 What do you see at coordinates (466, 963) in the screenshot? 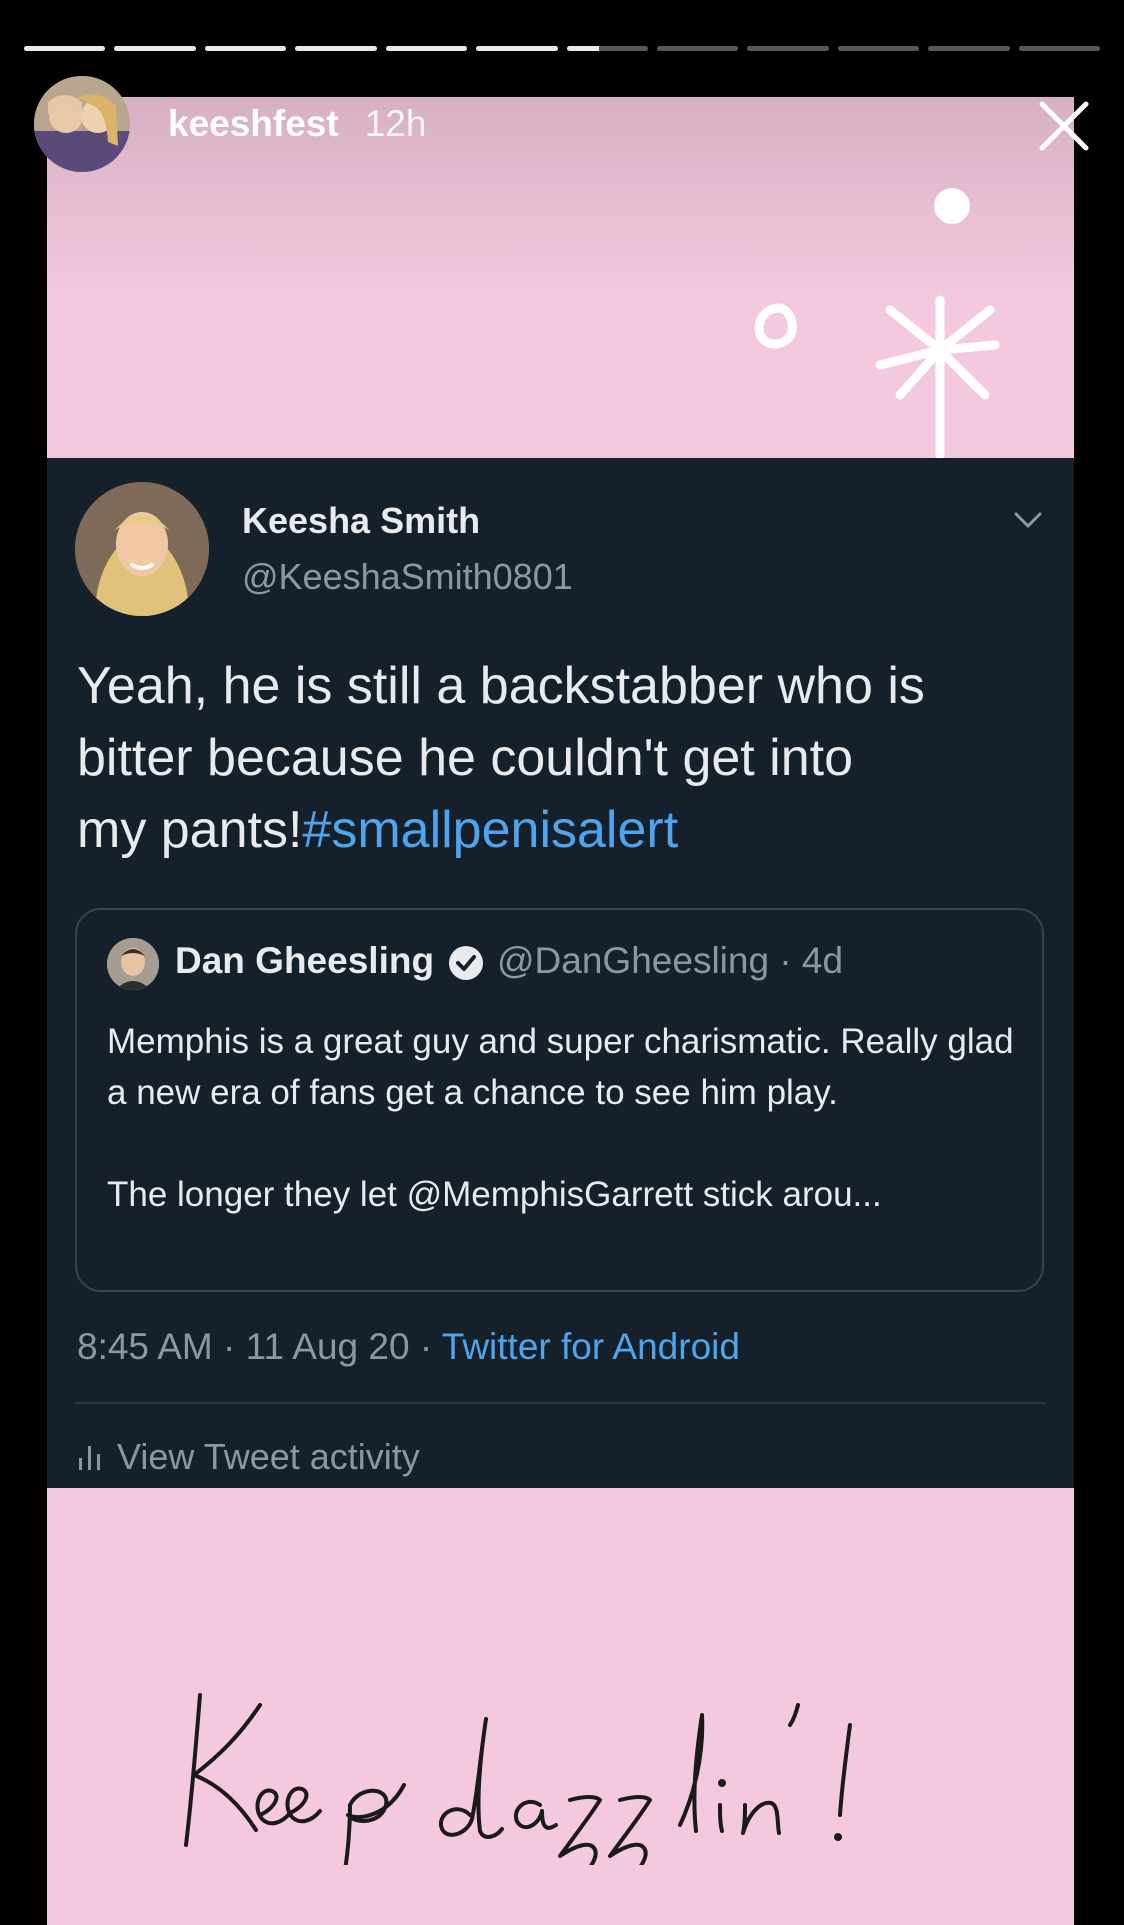
I see `verified-badge-icon` at bounding box center [466, 963].